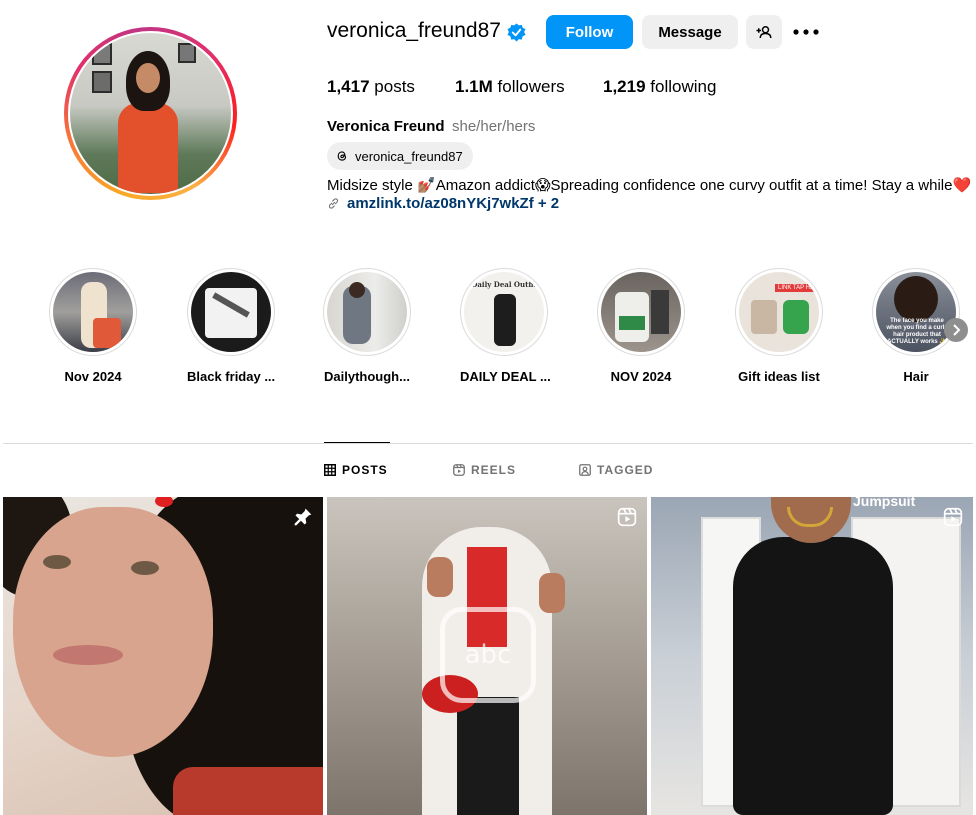 The width and height of the screenshot is (976, 815). I want to click on profile-link-text: amzlink.to/az08nYKj7wkZf + 2, so click(453, 203).